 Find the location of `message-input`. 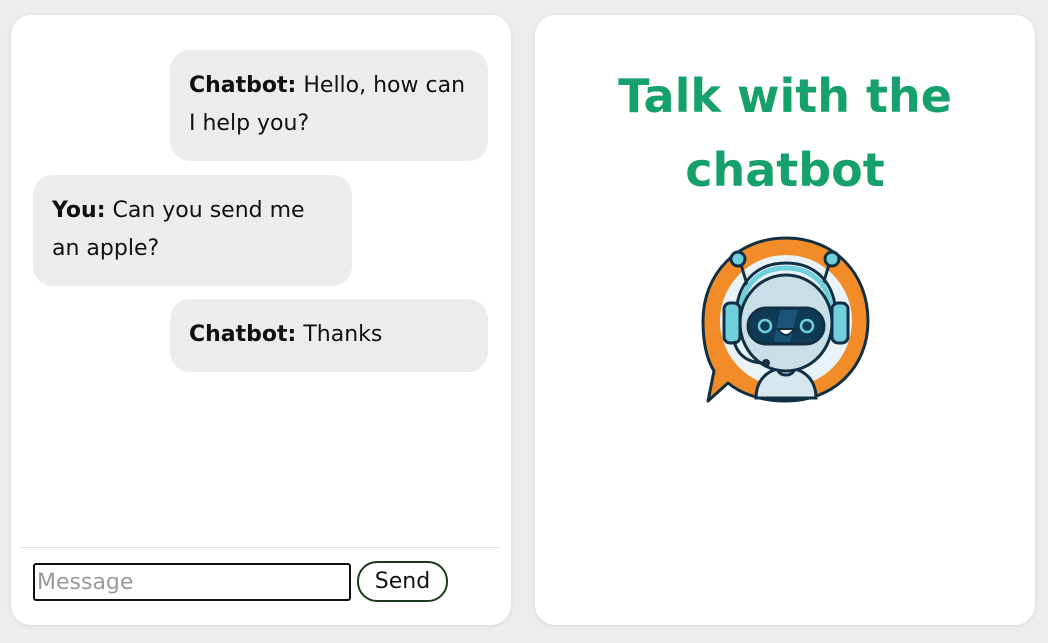

message-input is located at coordinates (192, 582).